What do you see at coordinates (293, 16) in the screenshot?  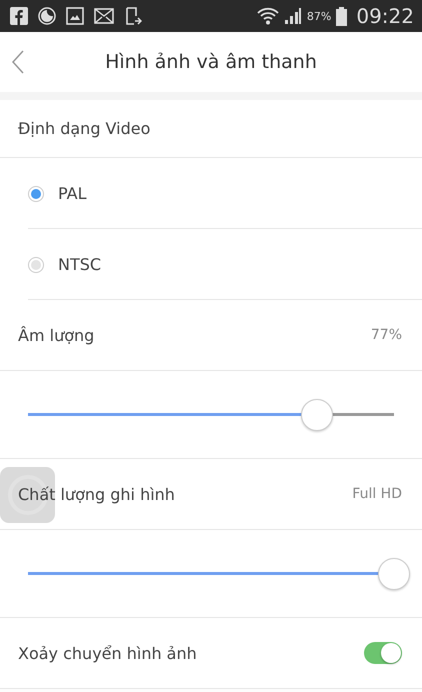 I see `signal-icon` at bounding box center [293, 16].